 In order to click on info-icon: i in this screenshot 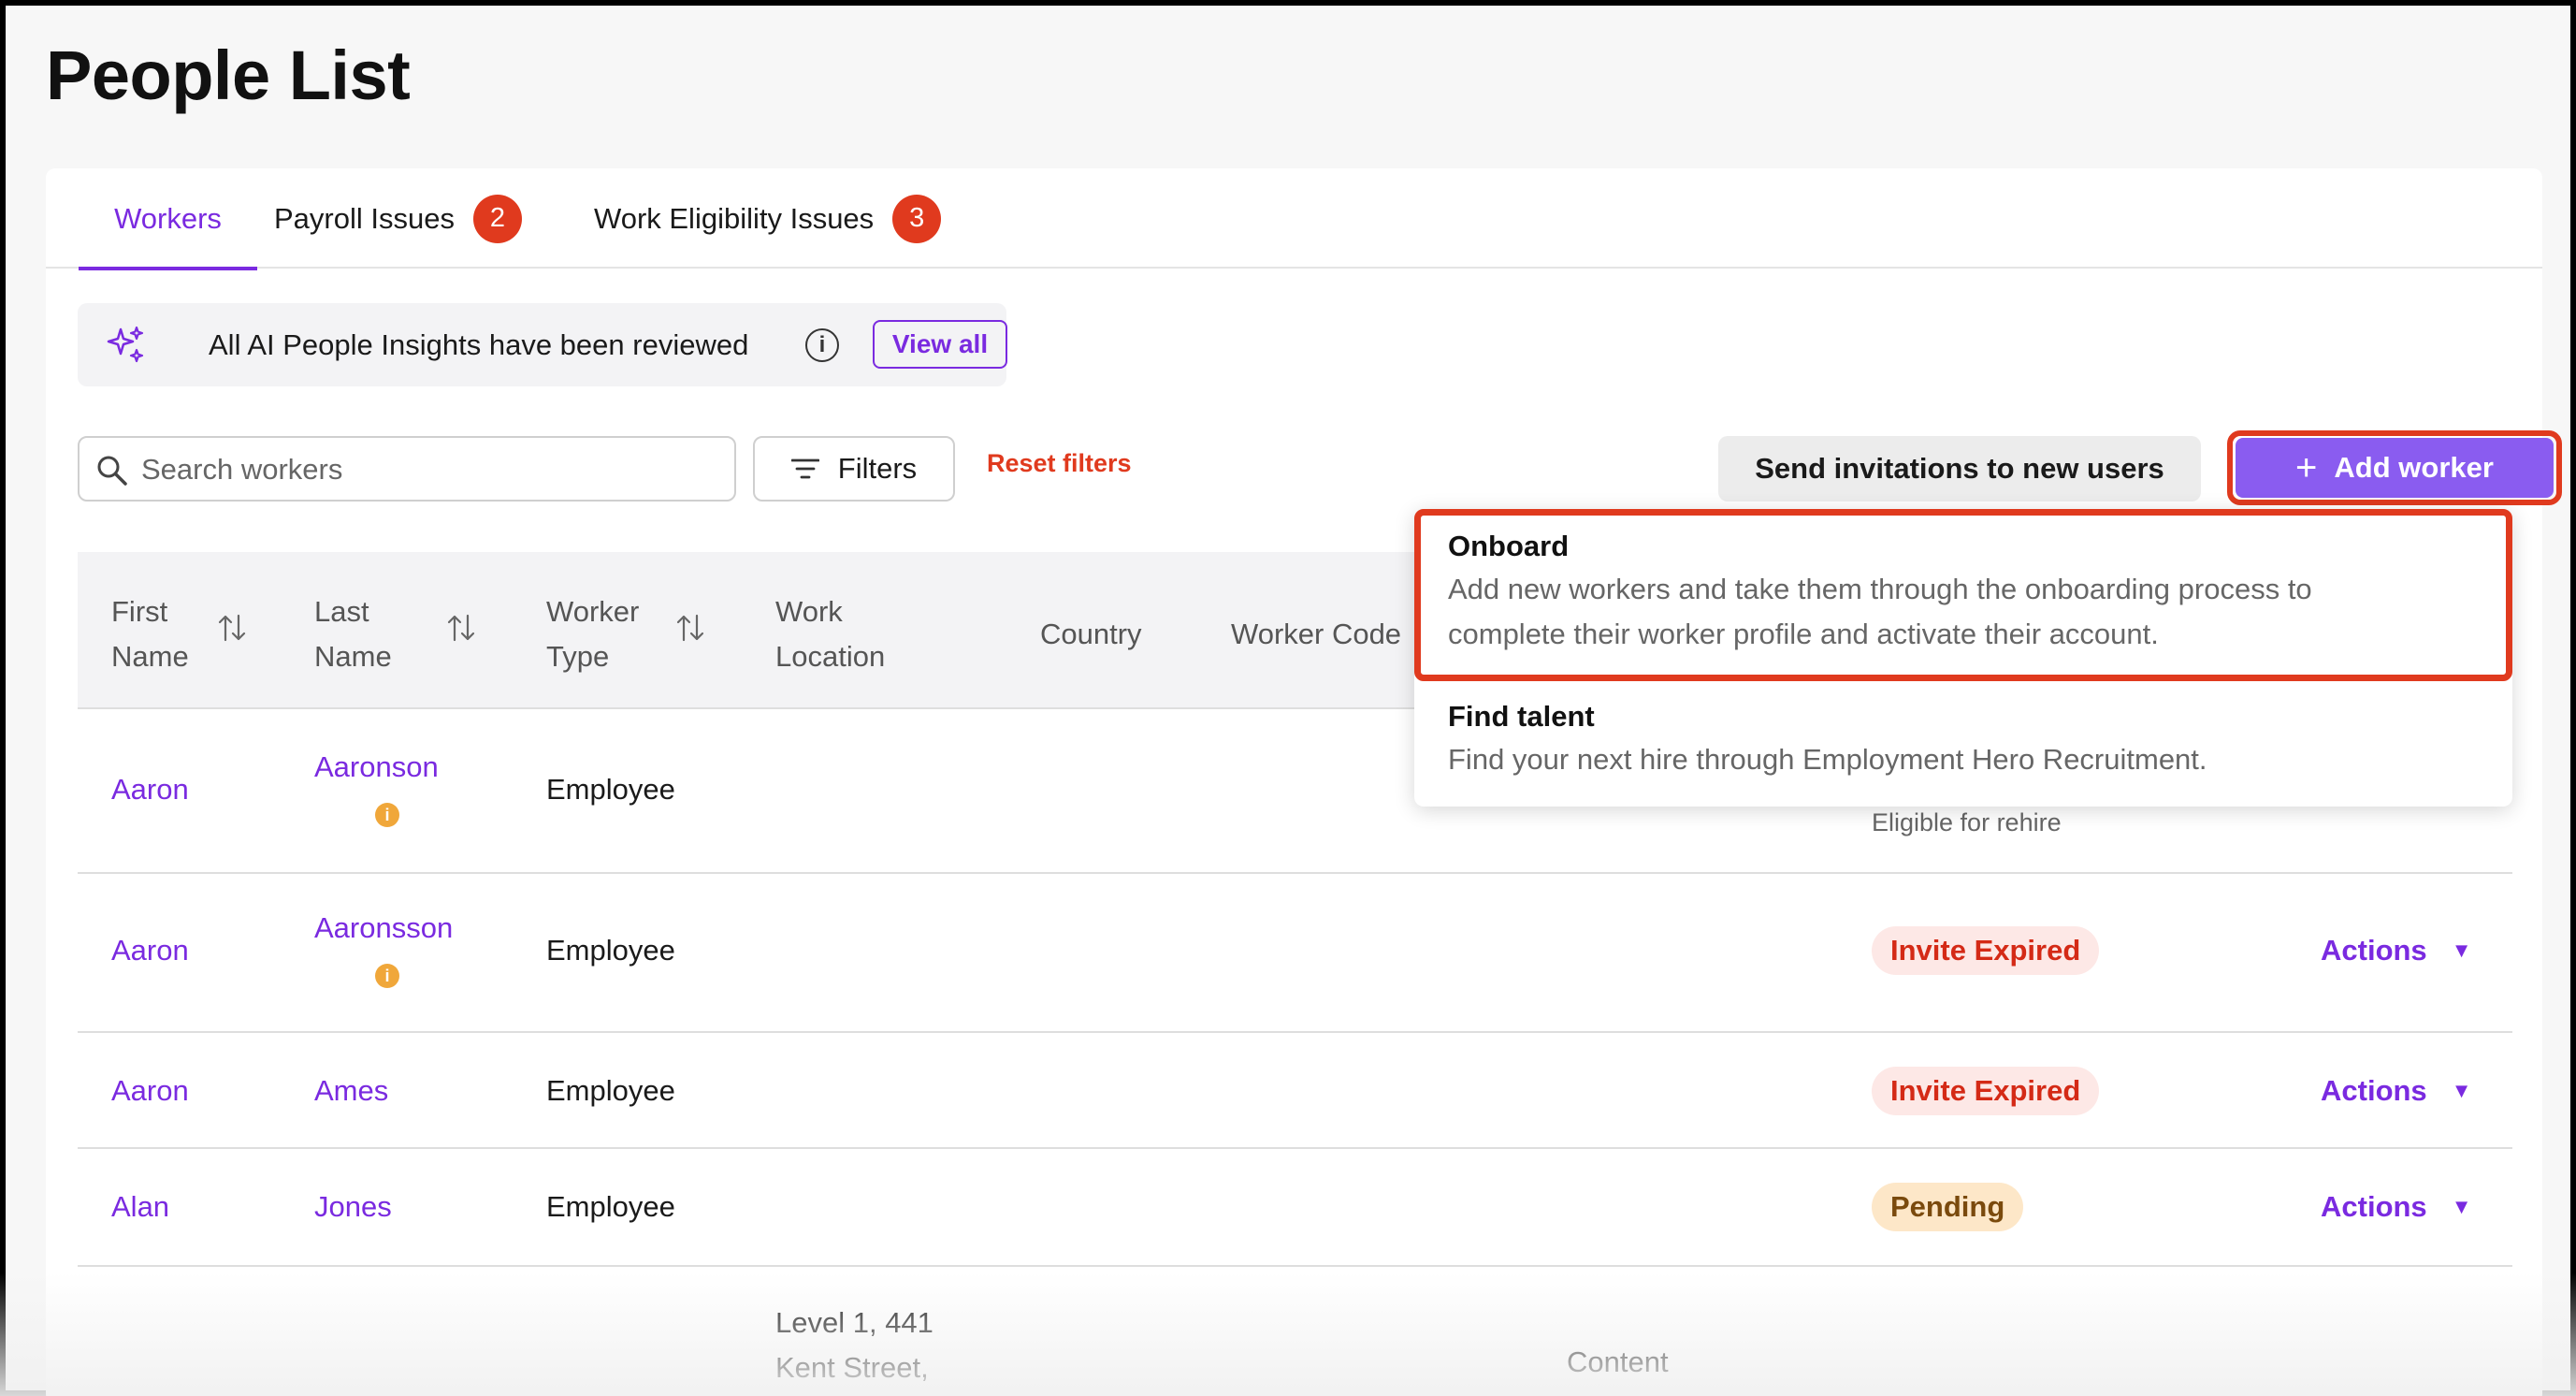, I will do `click(822, 344)`.